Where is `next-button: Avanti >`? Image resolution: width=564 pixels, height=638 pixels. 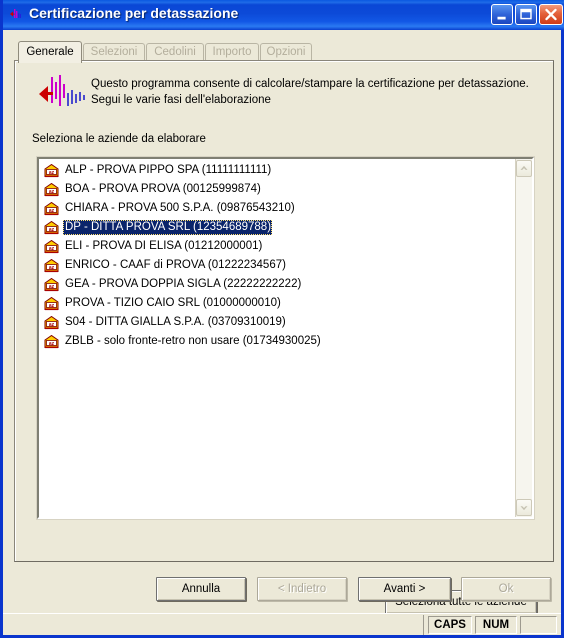 next-button: Avanti > is located at coordinates (404, 589).